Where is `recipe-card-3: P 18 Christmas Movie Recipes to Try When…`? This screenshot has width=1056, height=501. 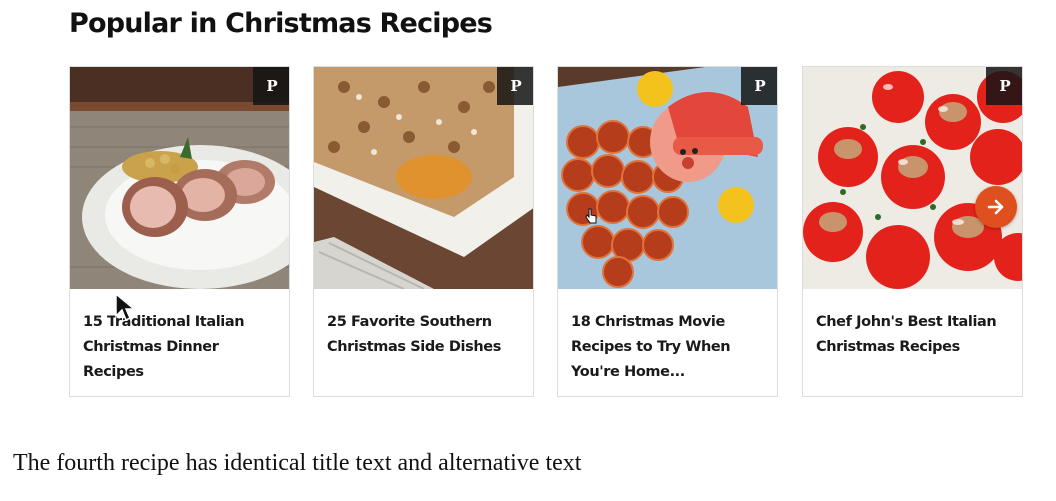
recipe-card-3: P 18 Christmas Movie Recipes to Try When… is located at coordinates (667, 231).